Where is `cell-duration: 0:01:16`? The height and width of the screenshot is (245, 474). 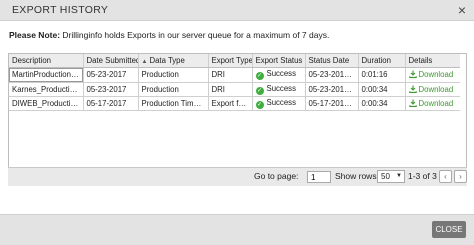
cell-duration: 0:01:16 is located at coordinates (382, 75).